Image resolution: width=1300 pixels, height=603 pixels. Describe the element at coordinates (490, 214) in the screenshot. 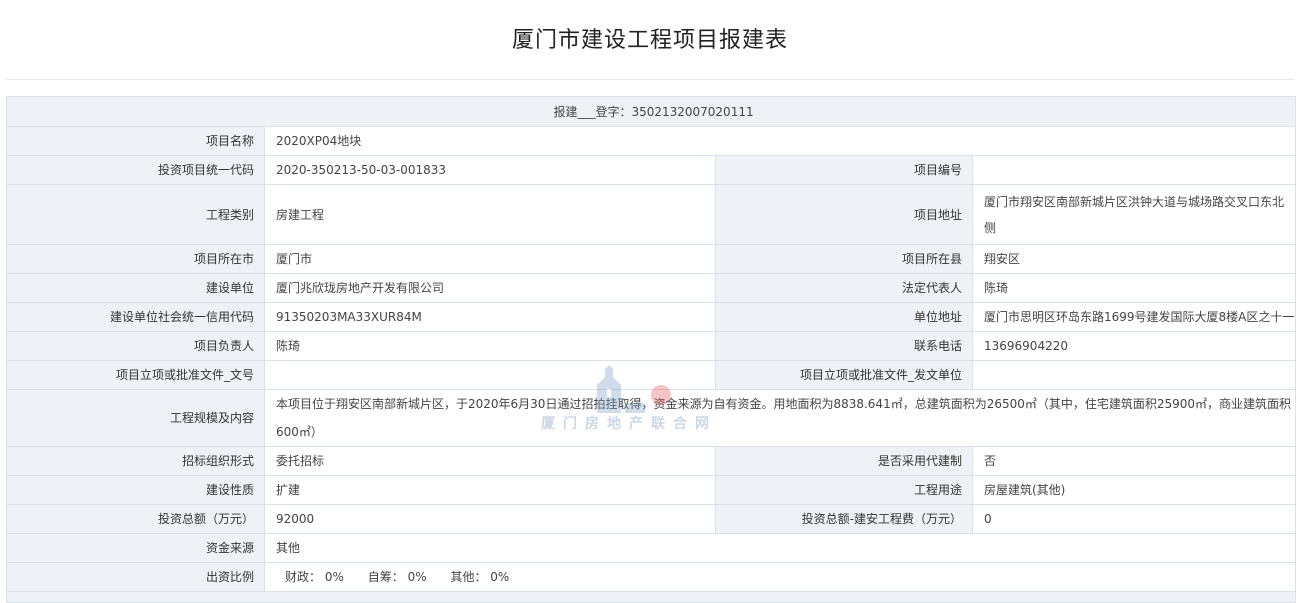

I see `category-value: 房建工程` at that location.